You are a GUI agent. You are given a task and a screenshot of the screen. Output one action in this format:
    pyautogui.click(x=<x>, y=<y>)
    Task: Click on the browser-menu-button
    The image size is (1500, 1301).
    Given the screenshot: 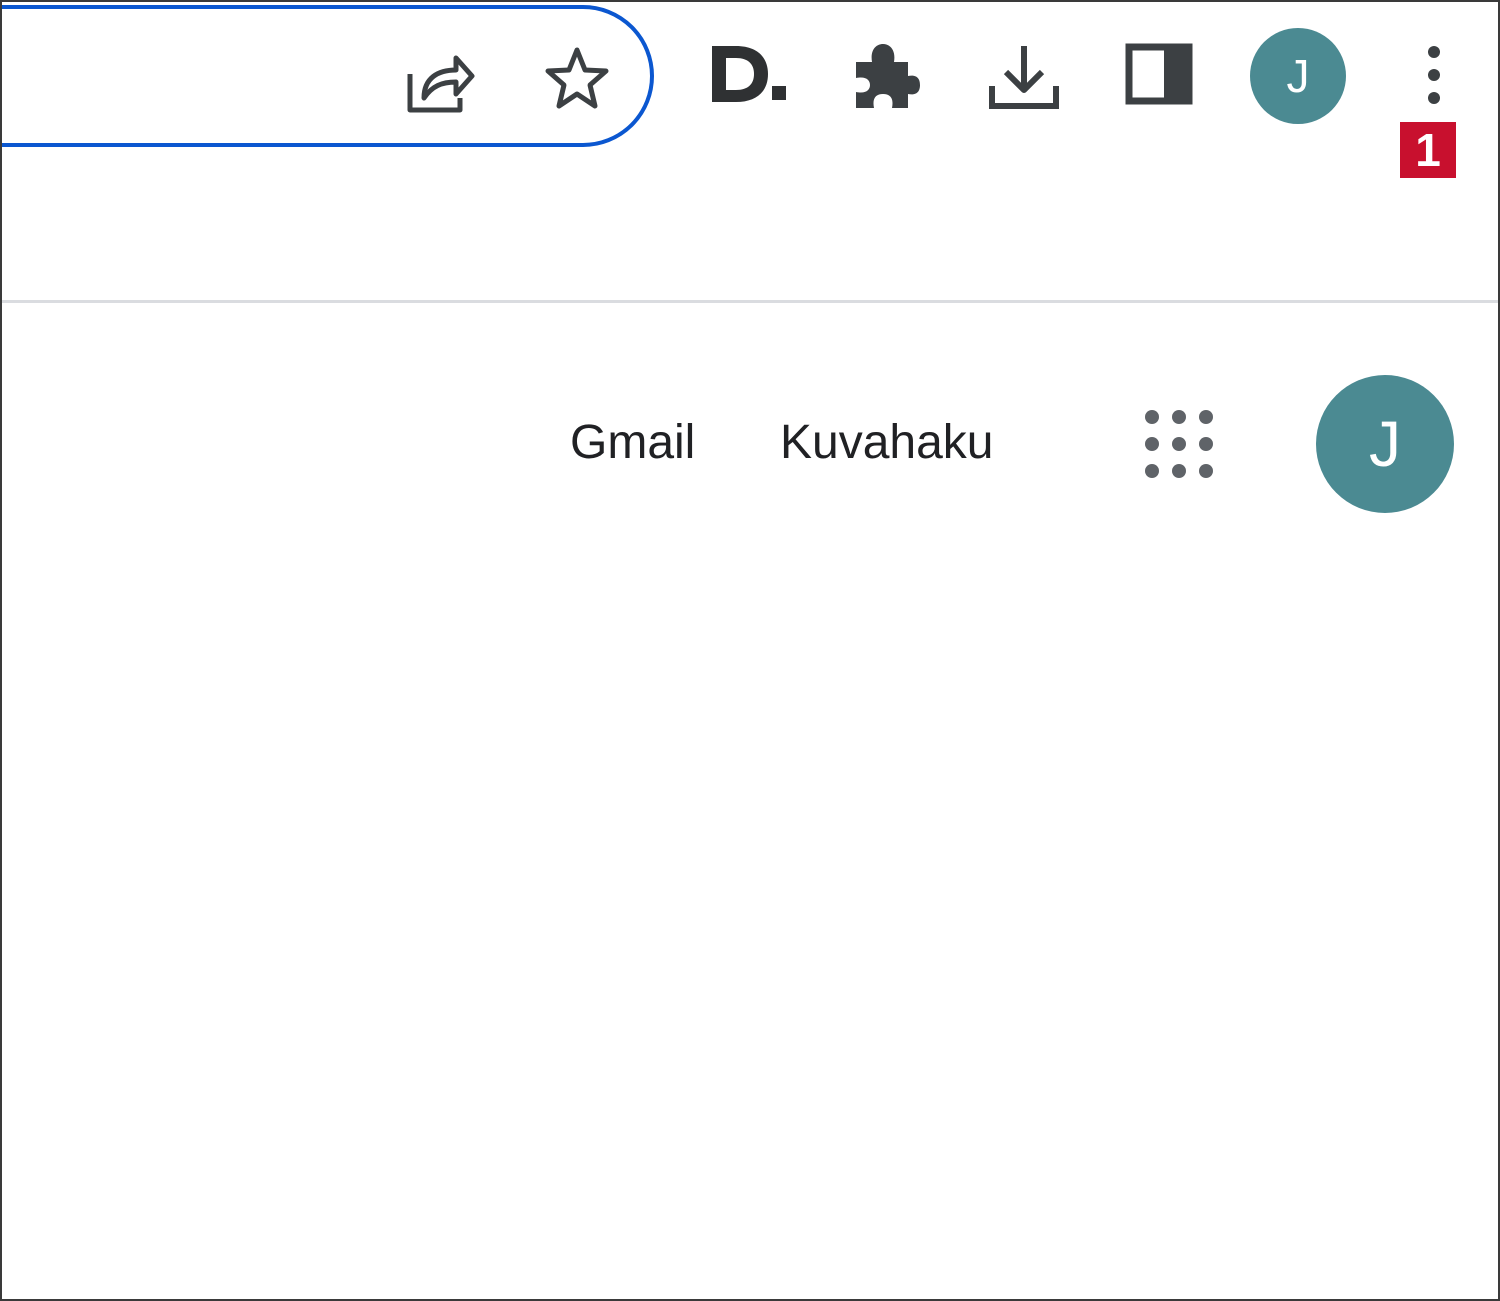 What is the action you would take?
    pyautogui.click(x=1434, y=75)
    